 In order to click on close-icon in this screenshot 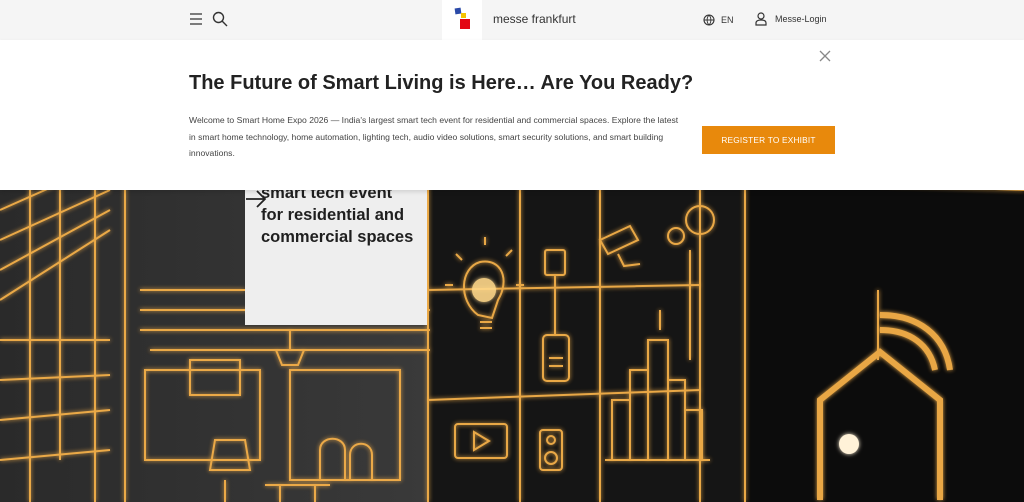, I will do `click(825, 56)`.